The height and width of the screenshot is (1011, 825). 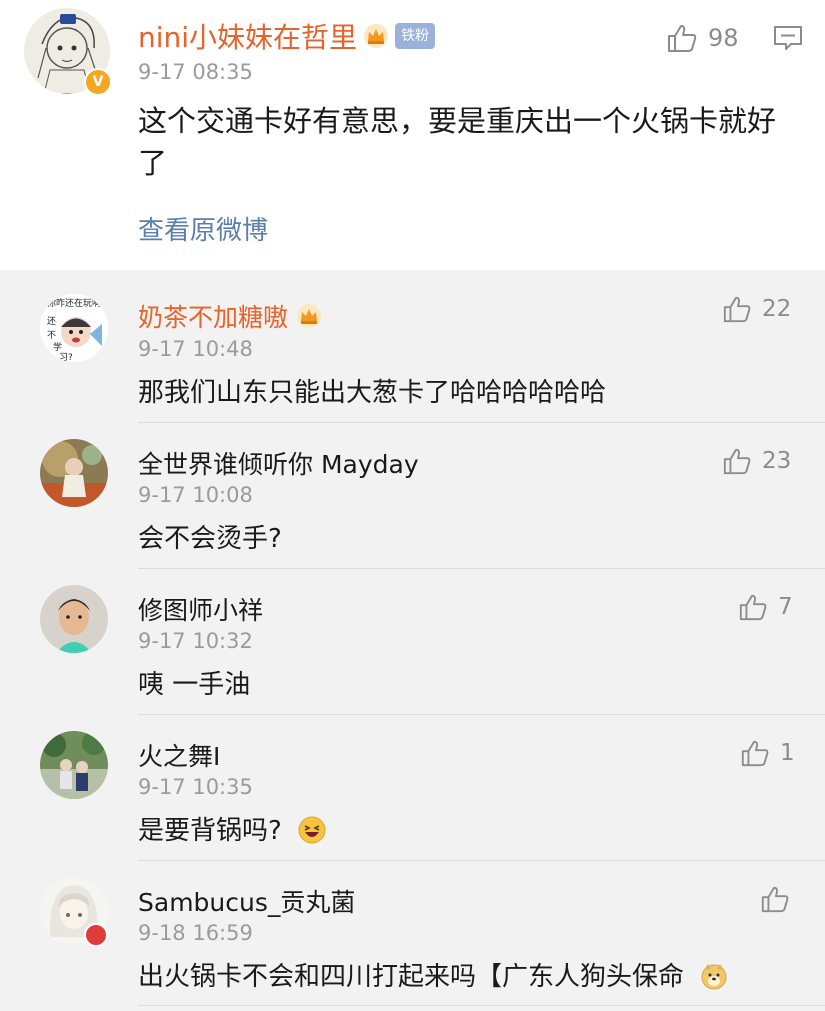 I want to click on like-button: 7, so click(x=765, y=607).